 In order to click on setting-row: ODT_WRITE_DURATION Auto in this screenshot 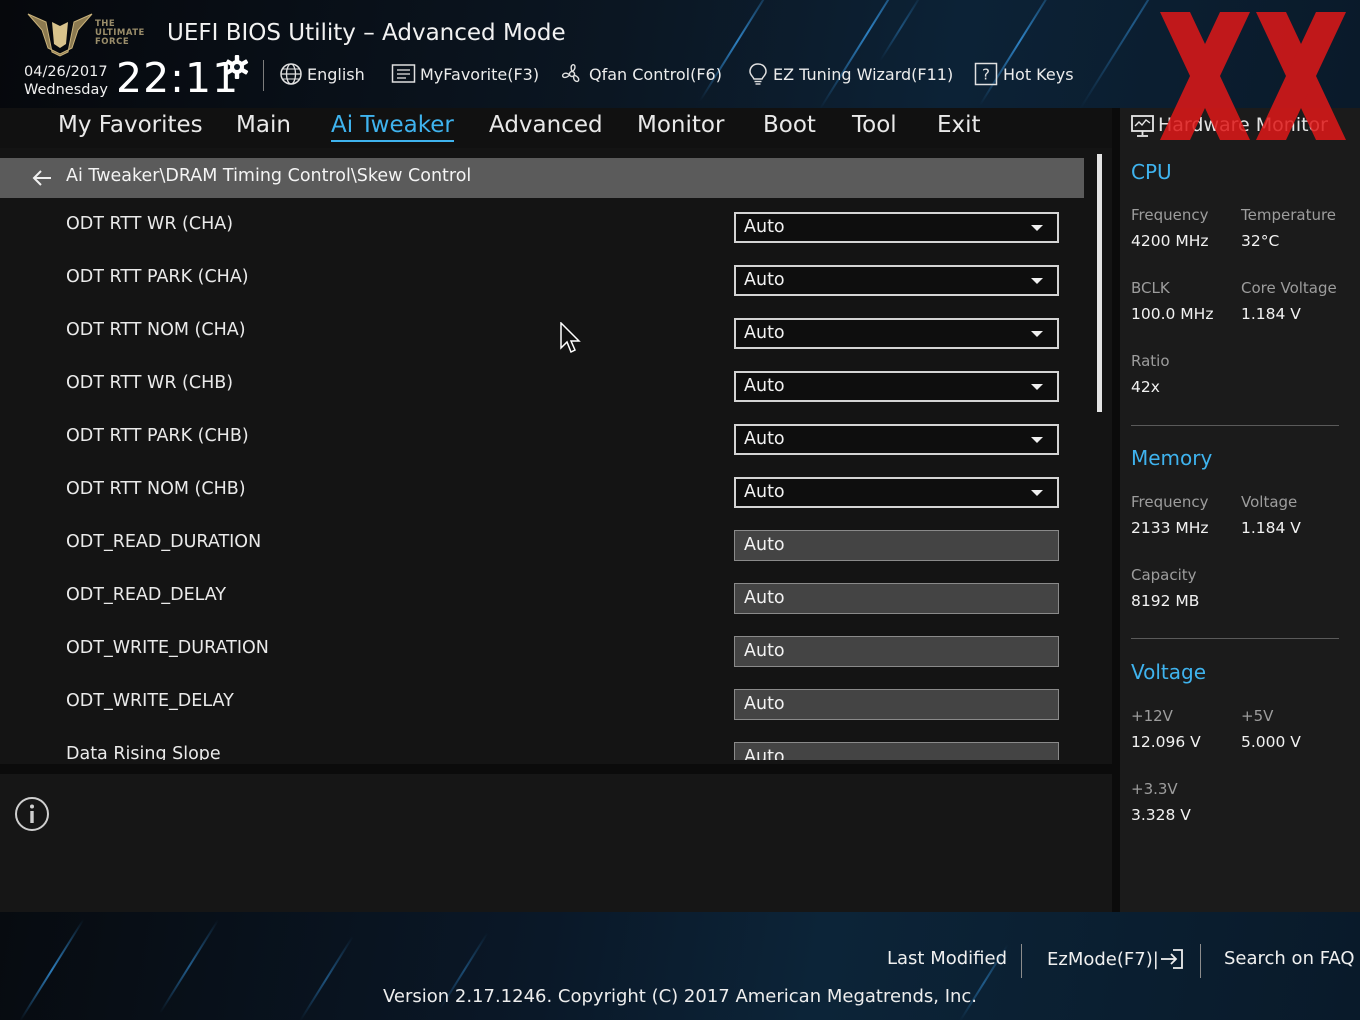, I will do `click(542, 654)`.